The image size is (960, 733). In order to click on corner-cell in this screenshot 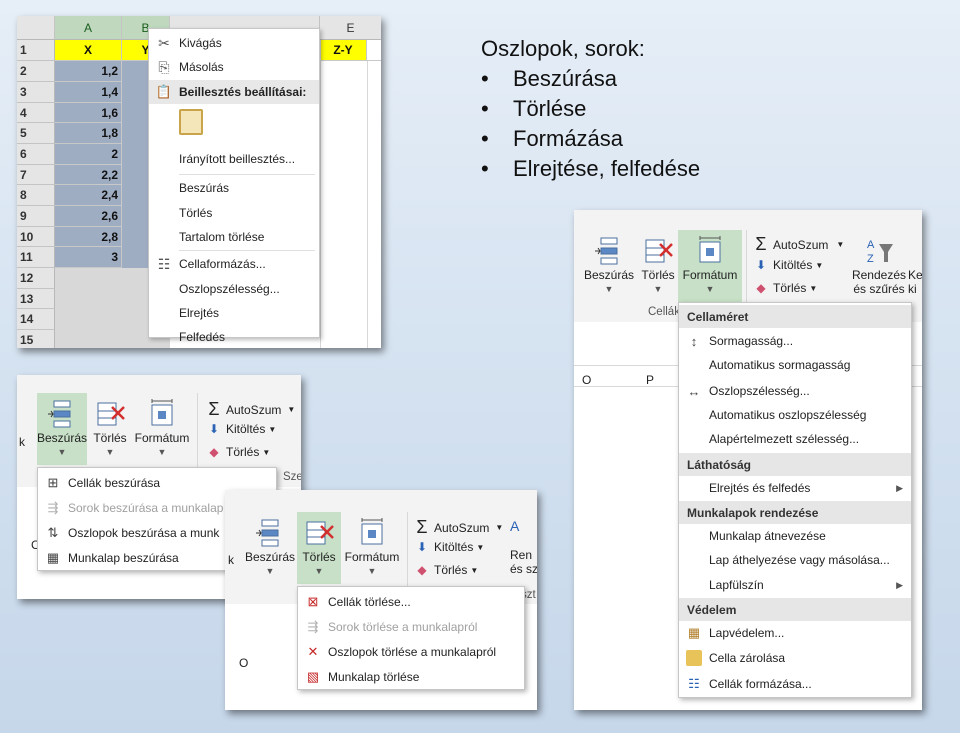, I will do `click(36, 28)`.